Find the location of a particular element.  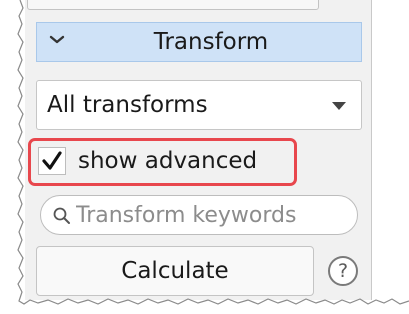

transform-section-header: Transform is located at coordinates (199, 42).